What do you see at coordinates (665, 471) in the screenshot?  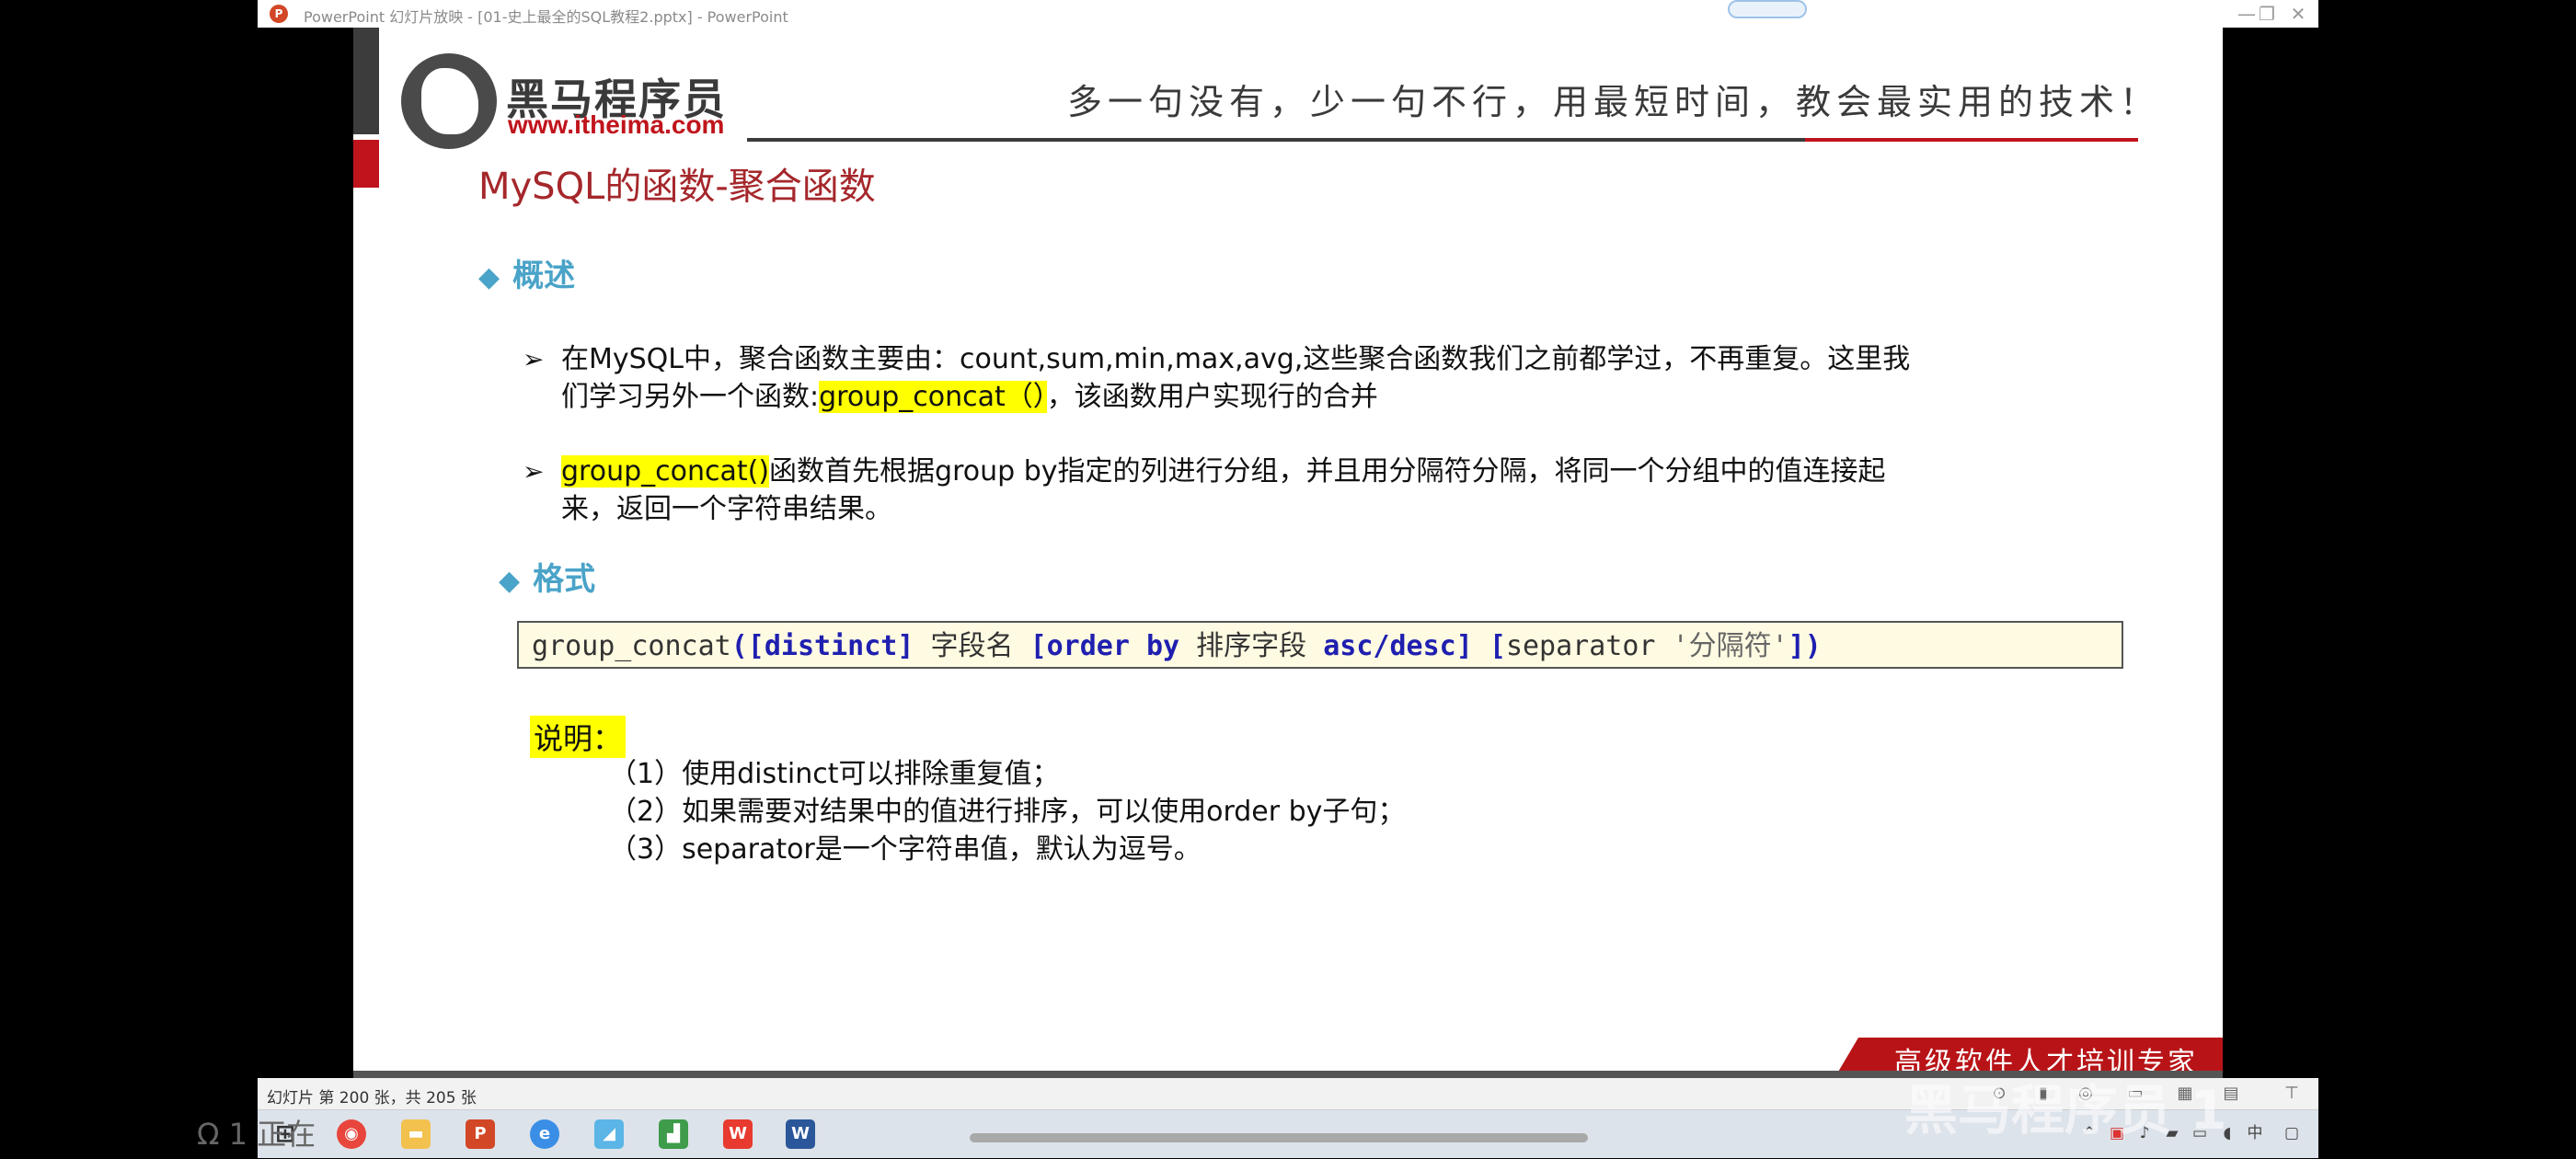 I see `highlighted-function: group_concat()` at bounding box center [665, 471].